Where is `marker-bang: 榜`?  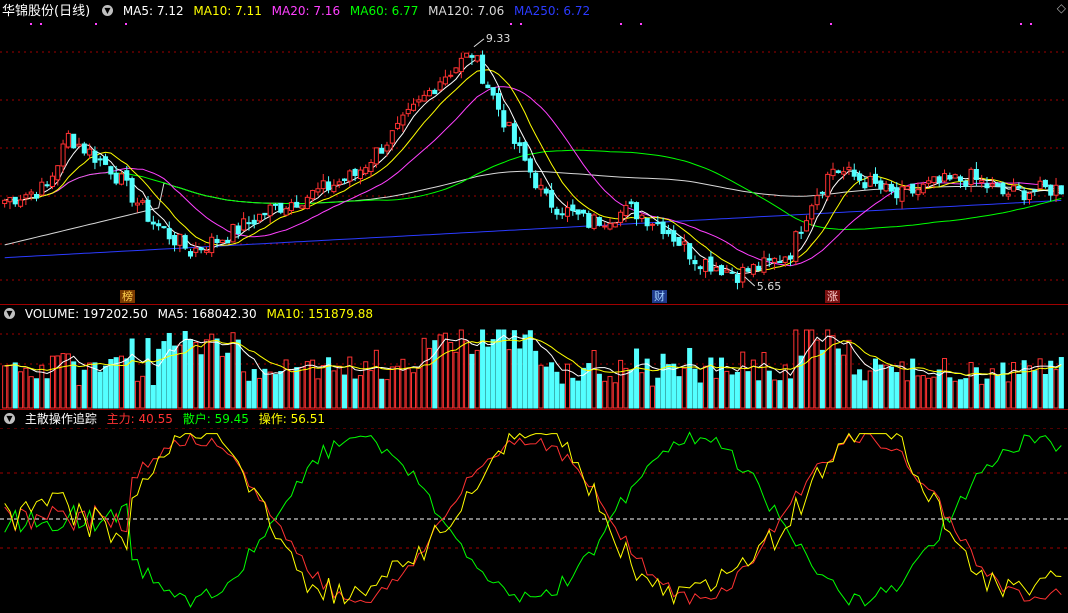
marker-bang: 榜 is located at coordinates (127, 296).